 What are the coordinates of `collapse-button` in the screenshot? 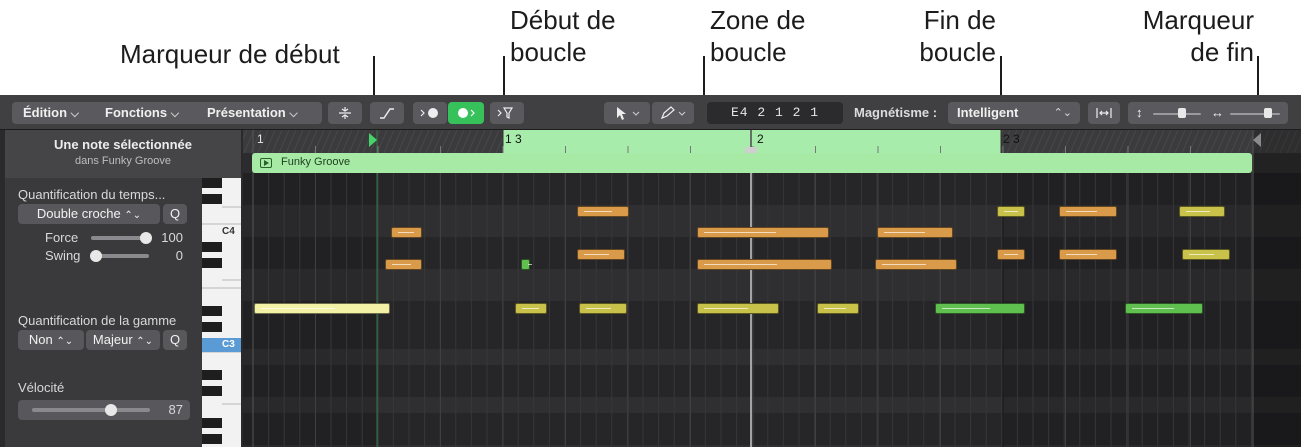 It's located at (345, 113).